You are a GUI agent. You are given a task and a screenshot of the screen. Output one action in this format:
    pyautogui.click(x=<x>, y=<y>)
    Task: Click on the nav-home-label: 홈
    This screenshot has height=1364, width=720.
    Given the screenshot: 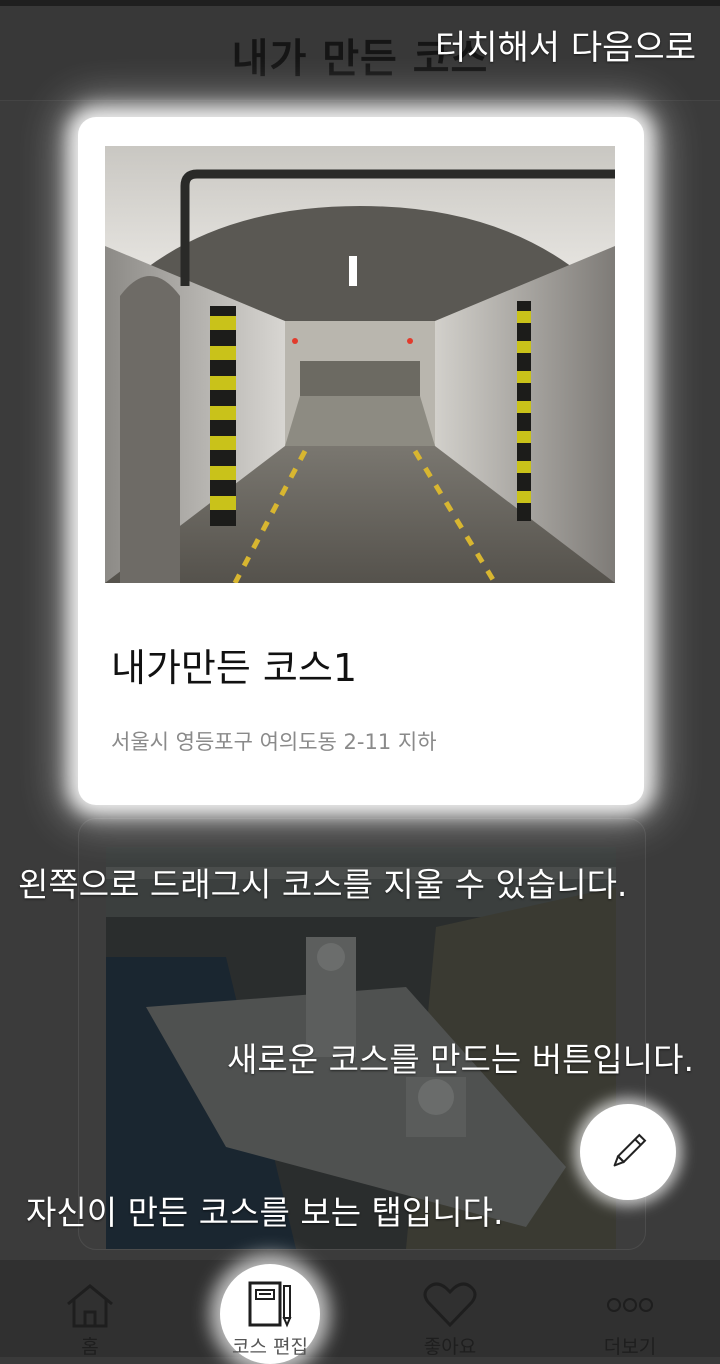 What is the action you would take?
    pyautogui.click(x=90, y=1347)
    